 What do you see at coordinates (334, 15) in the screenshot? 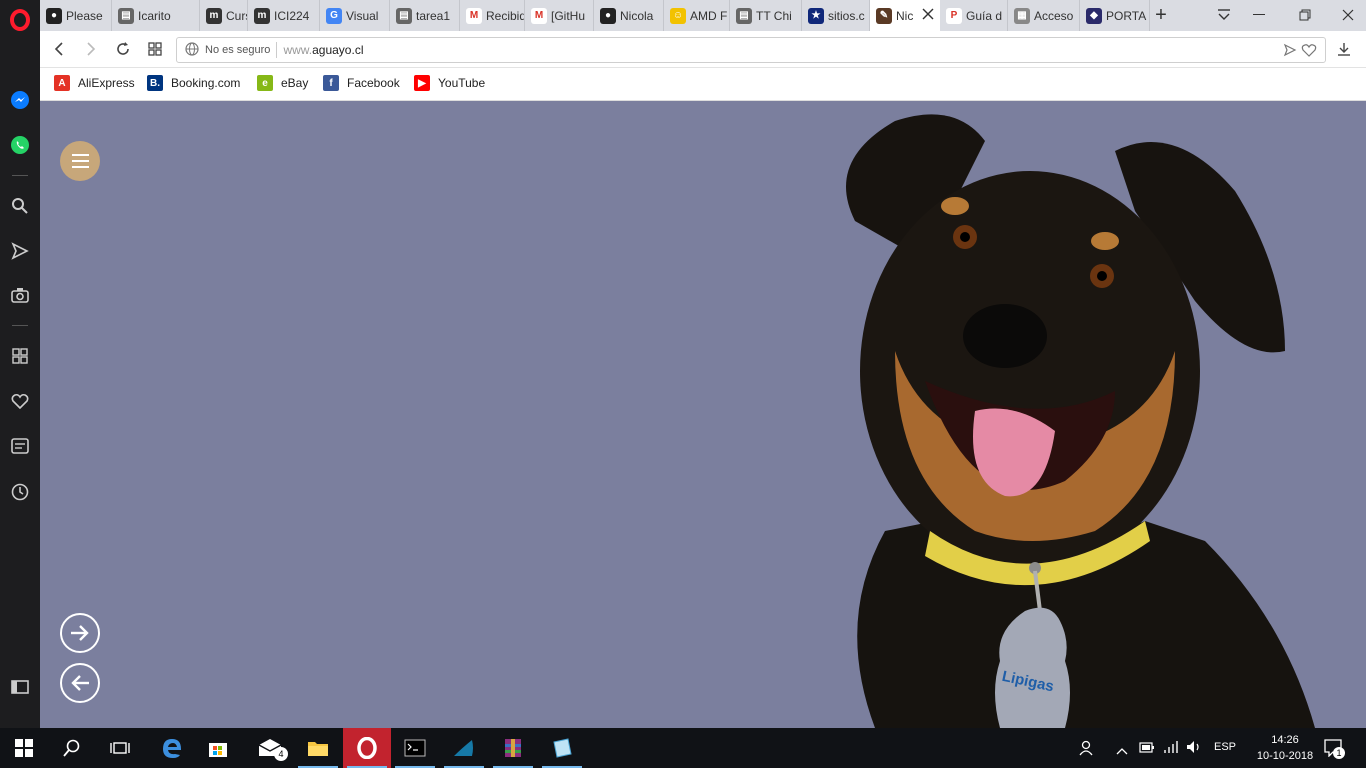
I see `google-icon: G` at bounding box center [334, 15].